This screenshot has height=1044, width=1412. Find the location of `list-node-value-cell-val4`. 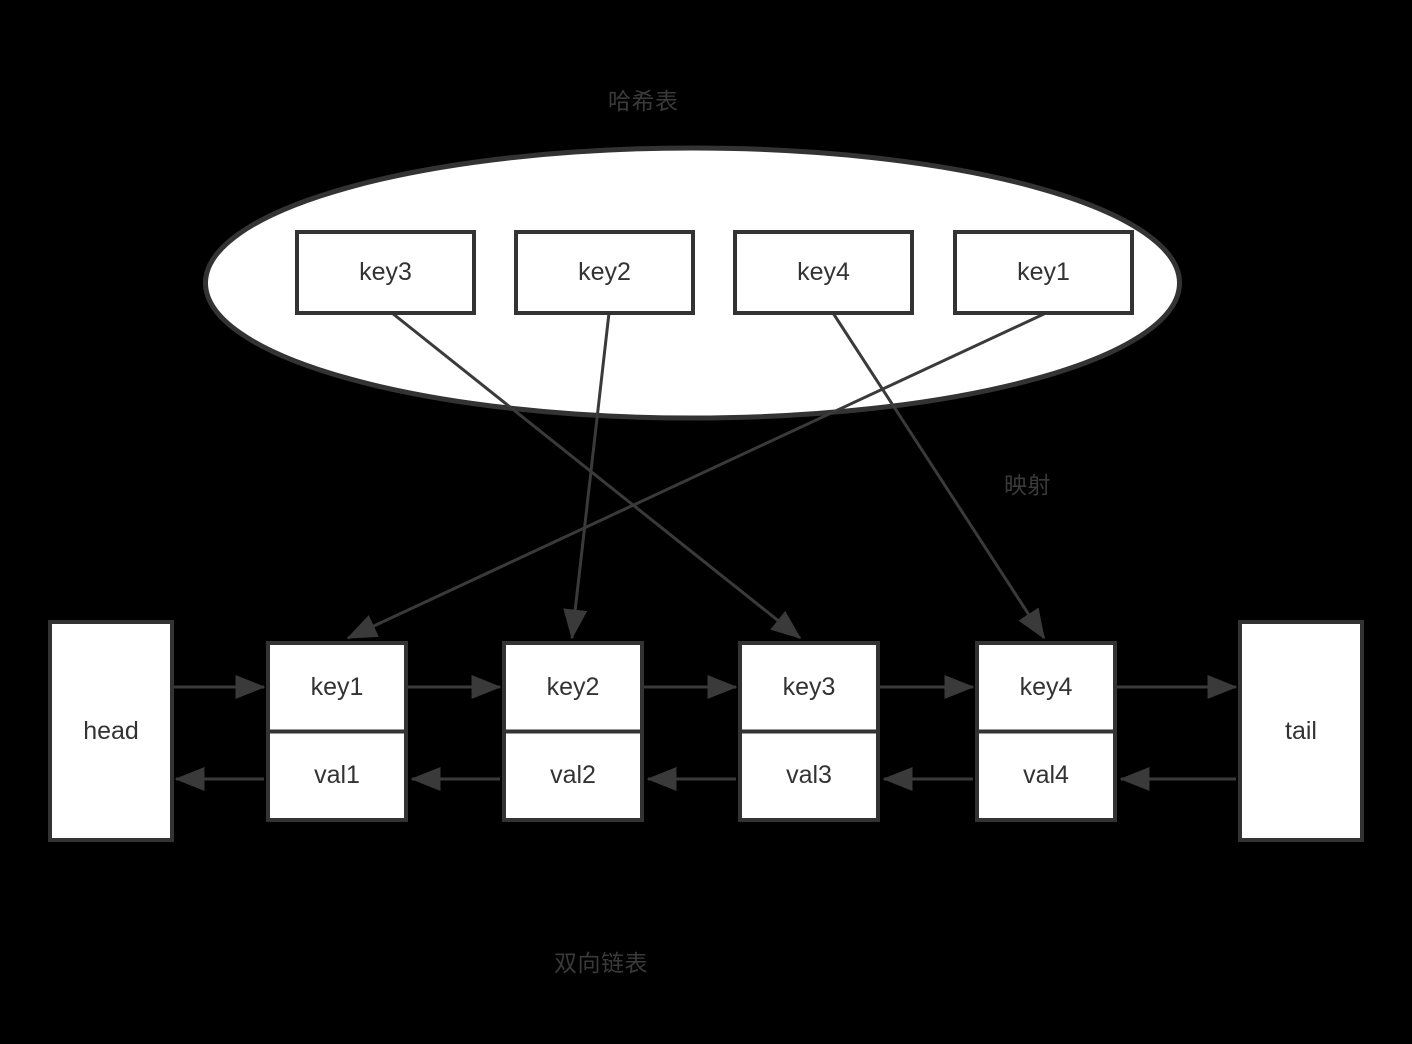

list-node-value-cell-val4 is located at coordinates (1046, 775).